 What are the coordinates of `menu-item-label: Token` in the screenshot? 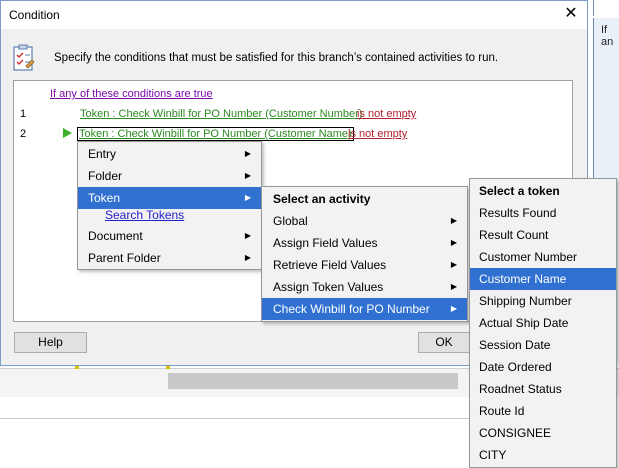 It's located at (104, 198).